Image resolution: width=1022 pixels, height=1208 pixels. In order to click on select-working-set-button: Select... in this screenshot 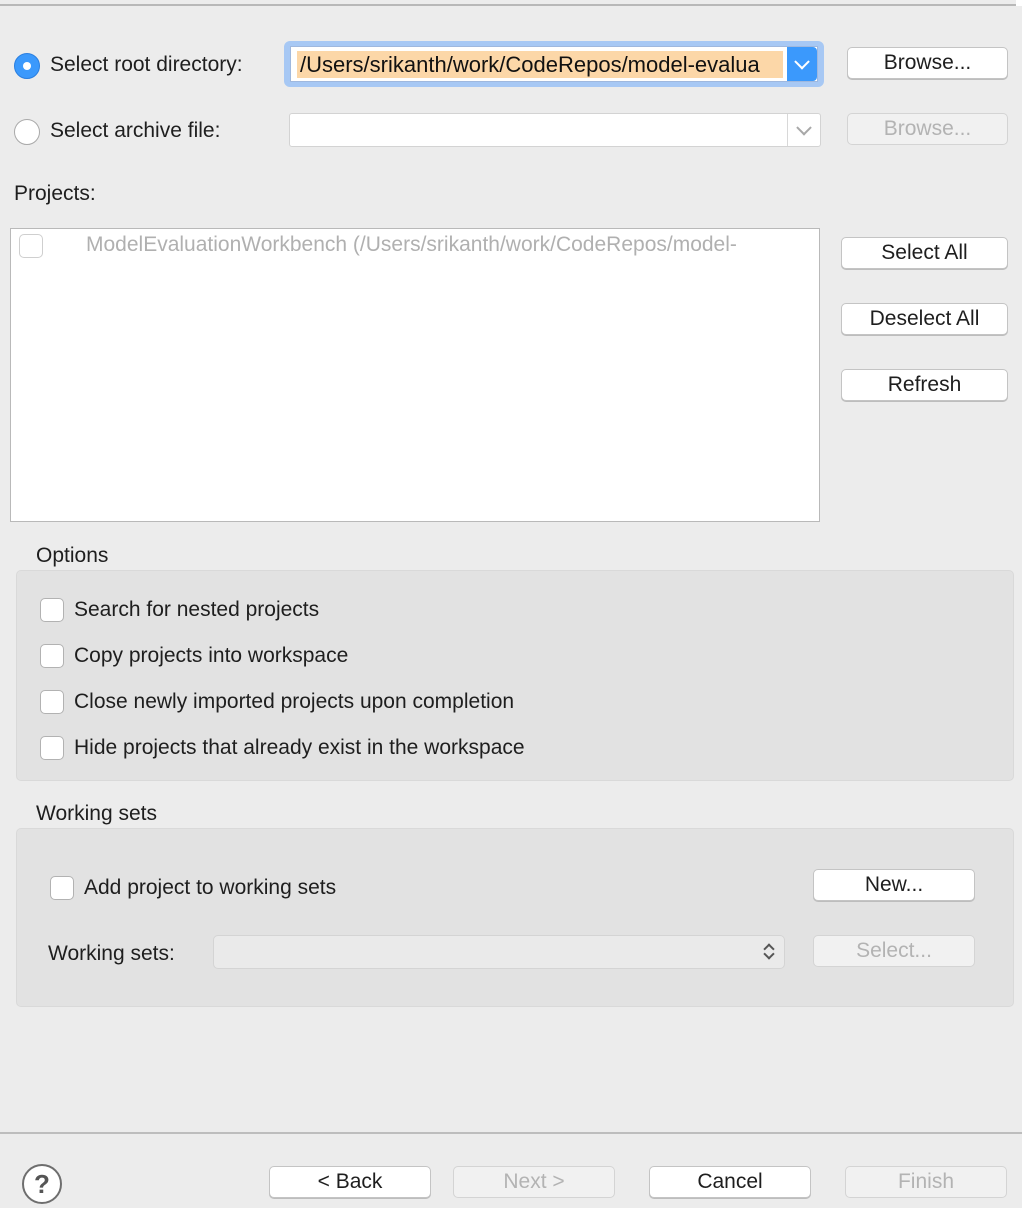, I will do `click(894, 951)`.